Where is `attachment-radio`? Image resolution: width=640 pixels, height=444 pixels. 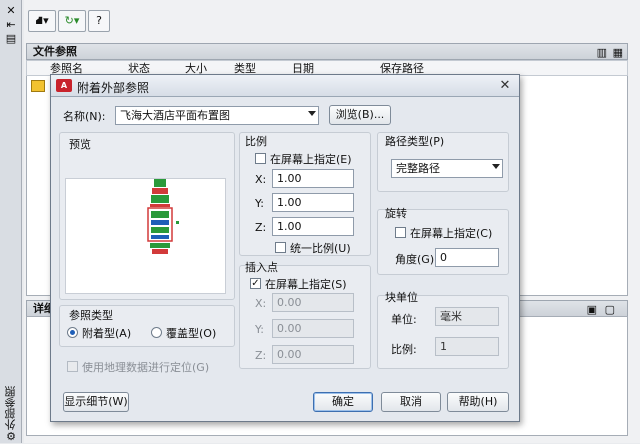
attachment-radio is located at coordinates (72, 332).